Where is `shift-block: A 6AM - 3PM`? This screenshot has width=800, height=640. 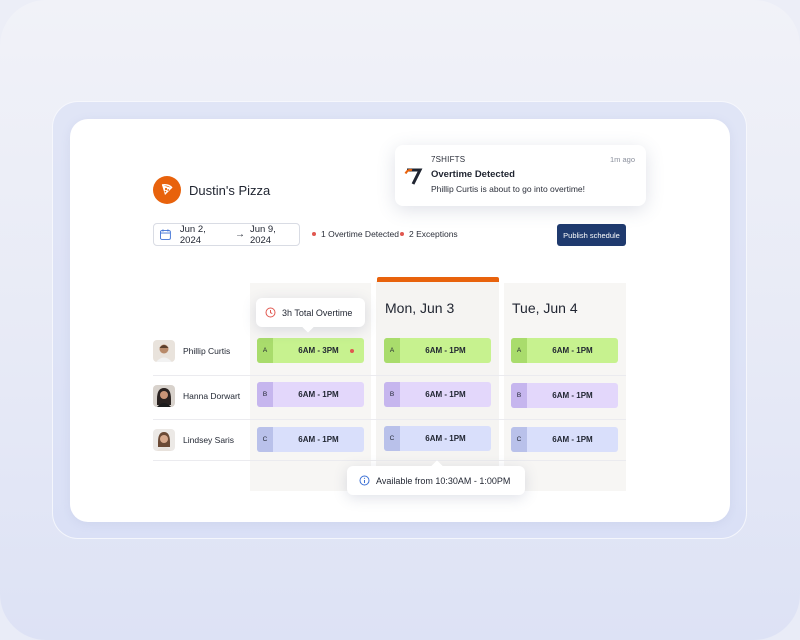
shift-block: A 6AM - 3PM is located at coordinates (310, 350).